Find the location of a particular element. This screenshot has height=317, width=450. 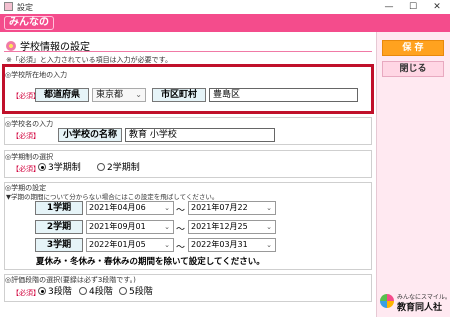

school-name-input: 教育 小学校 is located at coordinates (200, 135).